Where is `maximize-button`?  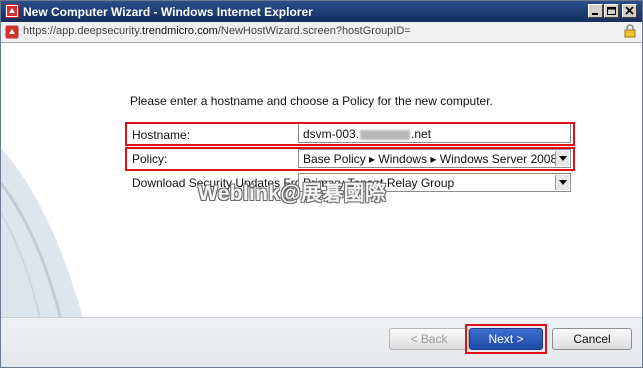
maximize-button is located at coordinates (611, 11).